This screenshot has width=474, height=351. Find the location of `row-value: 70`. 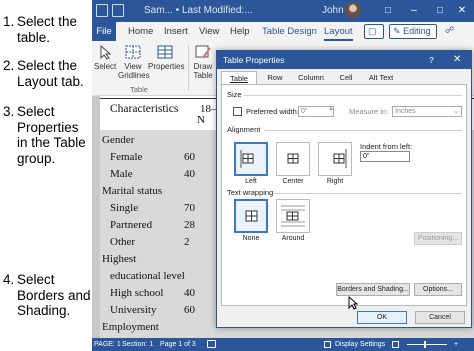

row-value: 70 is located at coordinates (189, 208).